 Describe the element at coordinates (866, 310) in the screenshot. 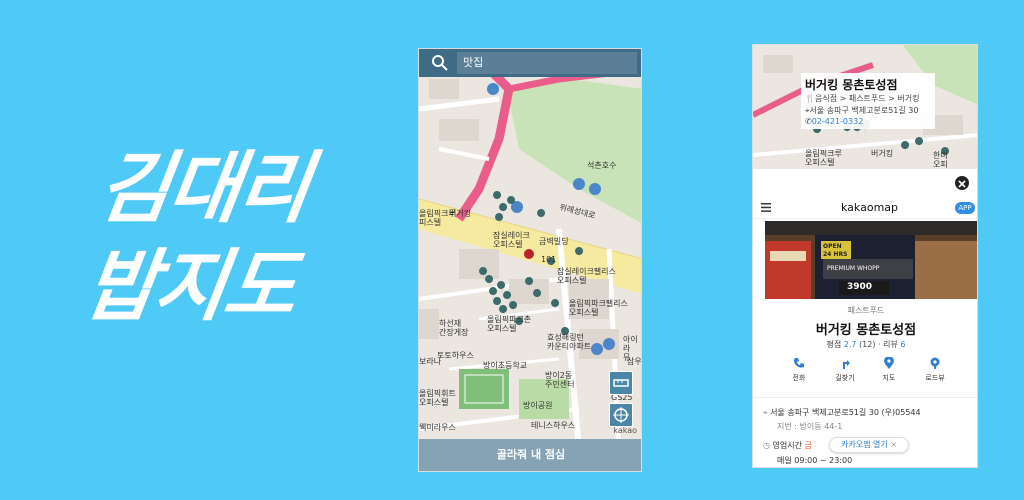

I see `place-category: 패스트푸드` at that location.